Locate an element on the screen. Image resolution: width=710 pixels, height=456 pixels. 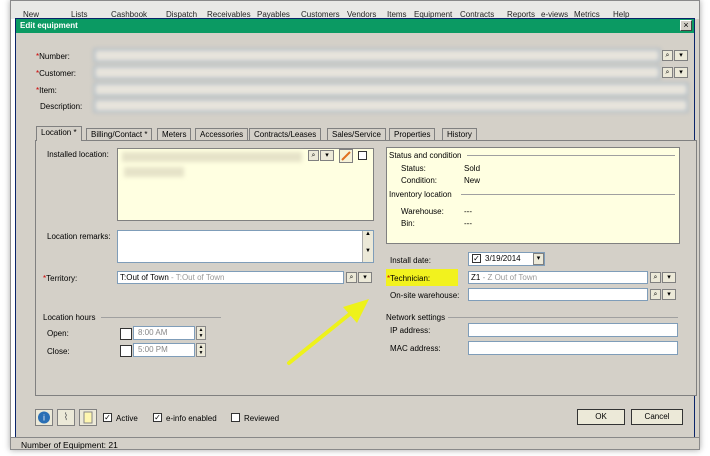
installed-location-label: Installed location: is located at coordinates (78, 154).